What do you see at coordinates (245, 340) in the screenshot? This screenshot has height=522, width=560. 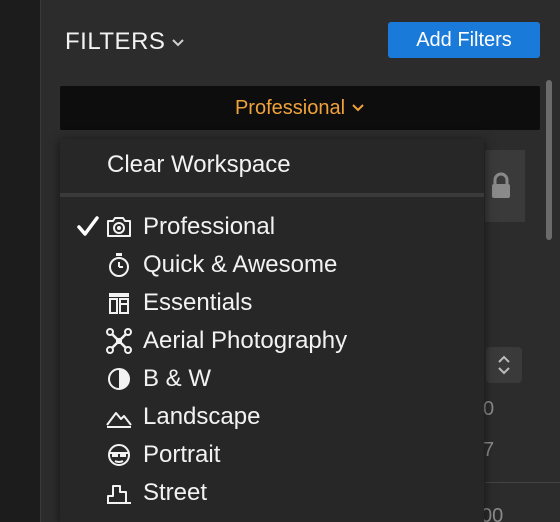 I see `menu-item-label: Aerial Photography` at bounding box center [245, 340].